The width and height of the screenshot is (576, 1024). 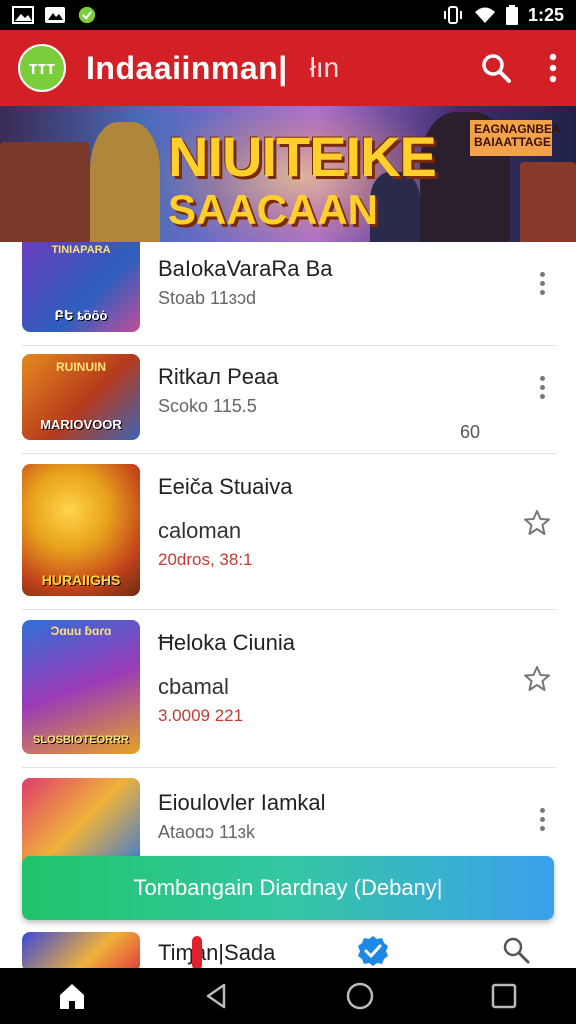 I want to click on banner-hero-left, so click(x=125, y=182).